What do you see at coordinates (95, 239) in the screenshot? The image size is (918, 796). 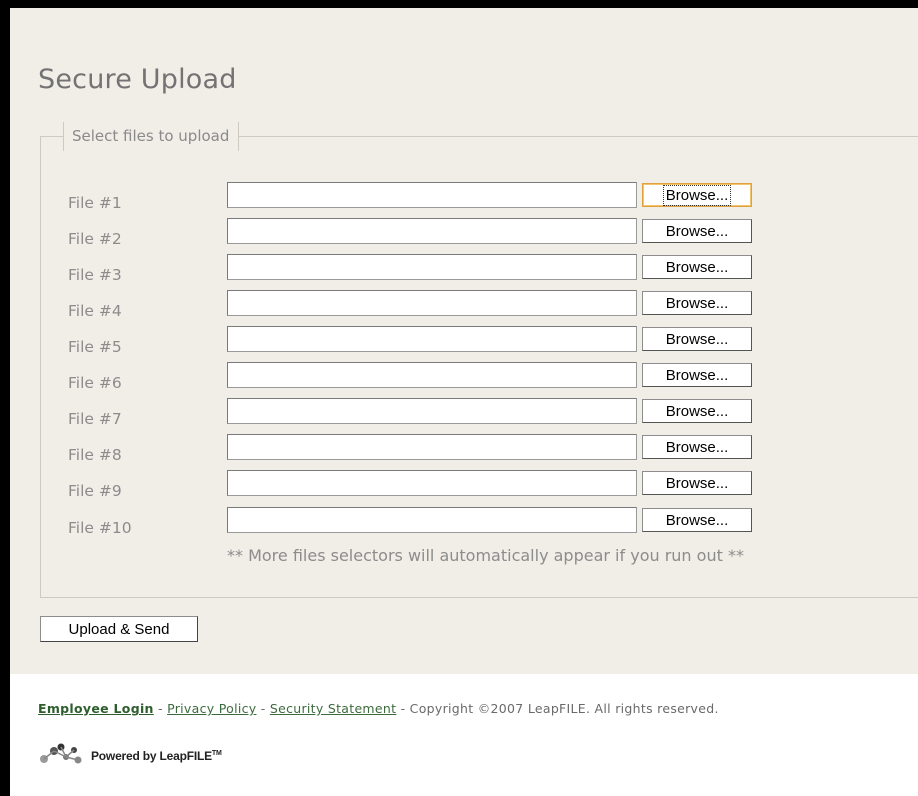 I see `file-label: File #2` at bounding box center [95, 239].